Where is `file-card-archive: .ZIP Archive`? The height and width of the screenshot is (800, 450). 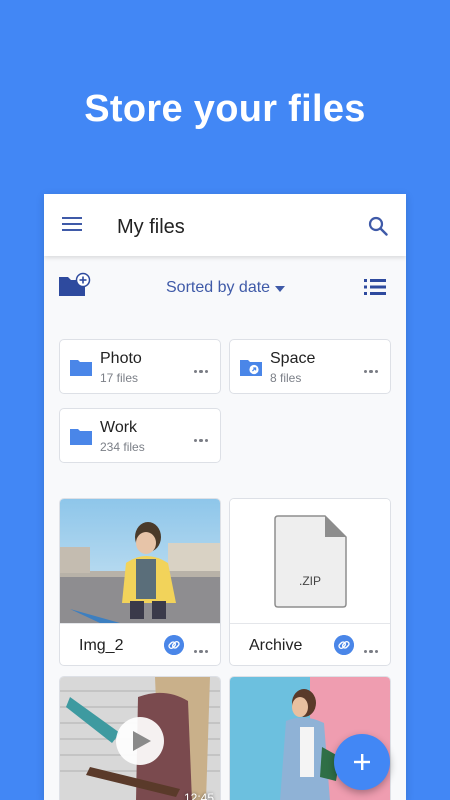 file-card-archive: .ZIP Archive is located at coordinates (310, 582).